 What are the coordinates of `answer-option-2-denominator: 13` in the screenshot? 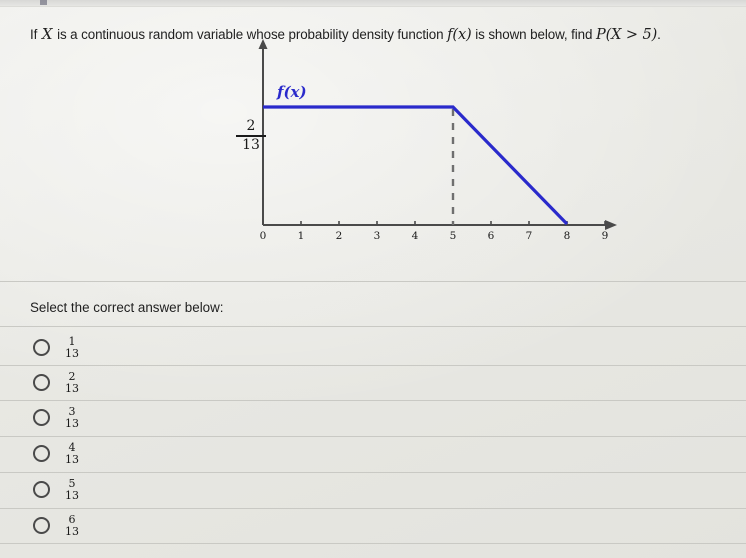 It's located at (72, 388).